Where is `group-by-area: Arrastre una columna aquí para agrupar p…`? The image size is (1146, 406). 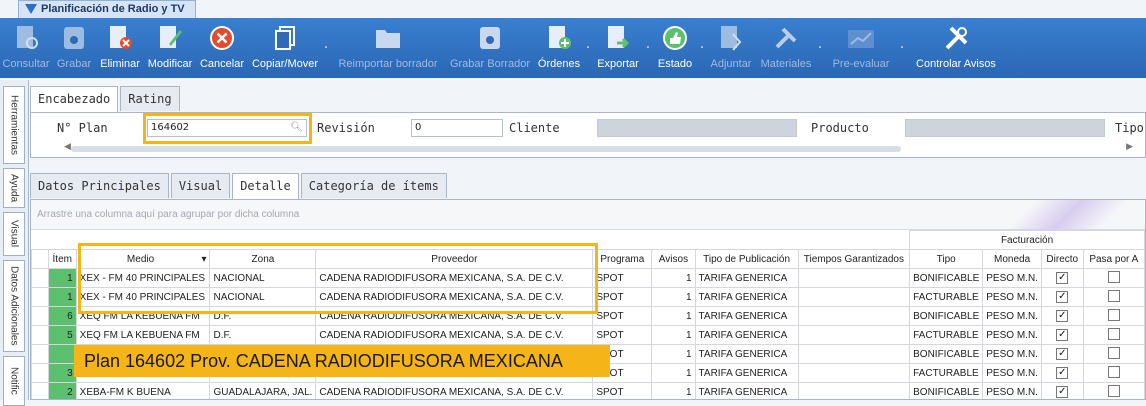
group-by-area: Arrastre una columna aquí para agrupar p… is located at coordinates (588, 215).